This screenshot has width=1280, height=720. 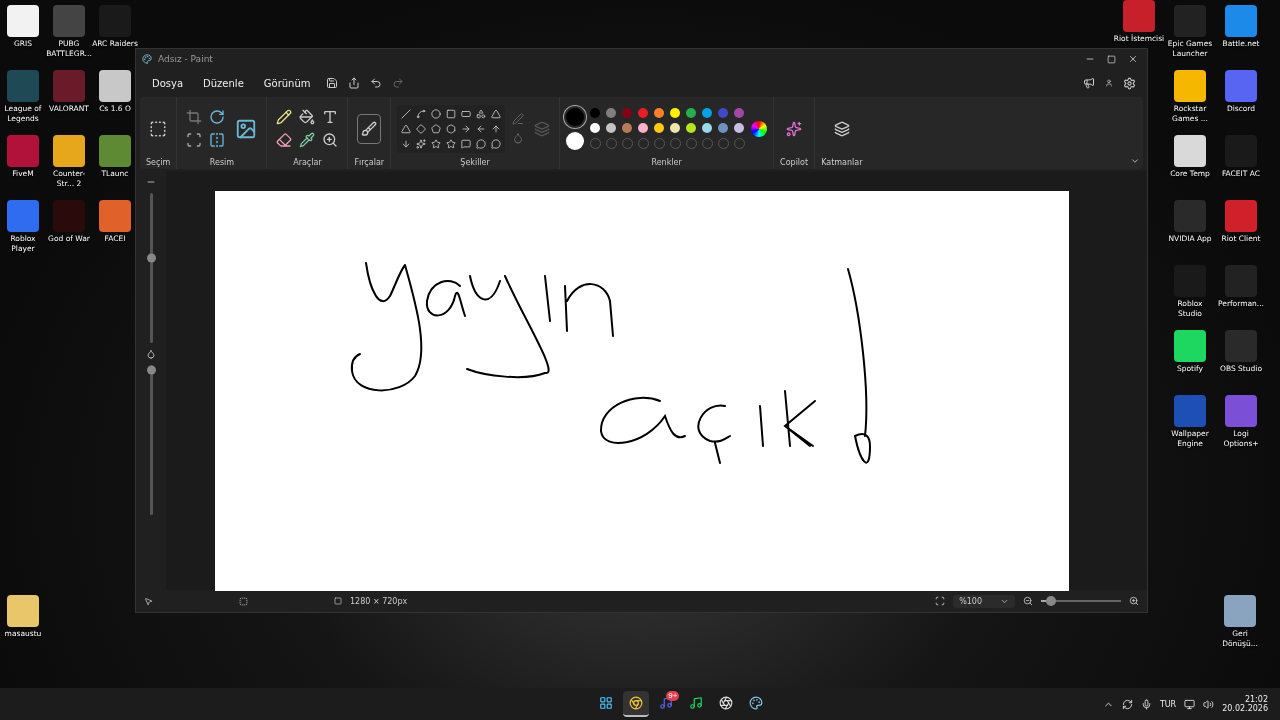 What do you see at coordinates (194, 140) in the screenshot?
I see `resize-icon` at bounding box center [194, 140].